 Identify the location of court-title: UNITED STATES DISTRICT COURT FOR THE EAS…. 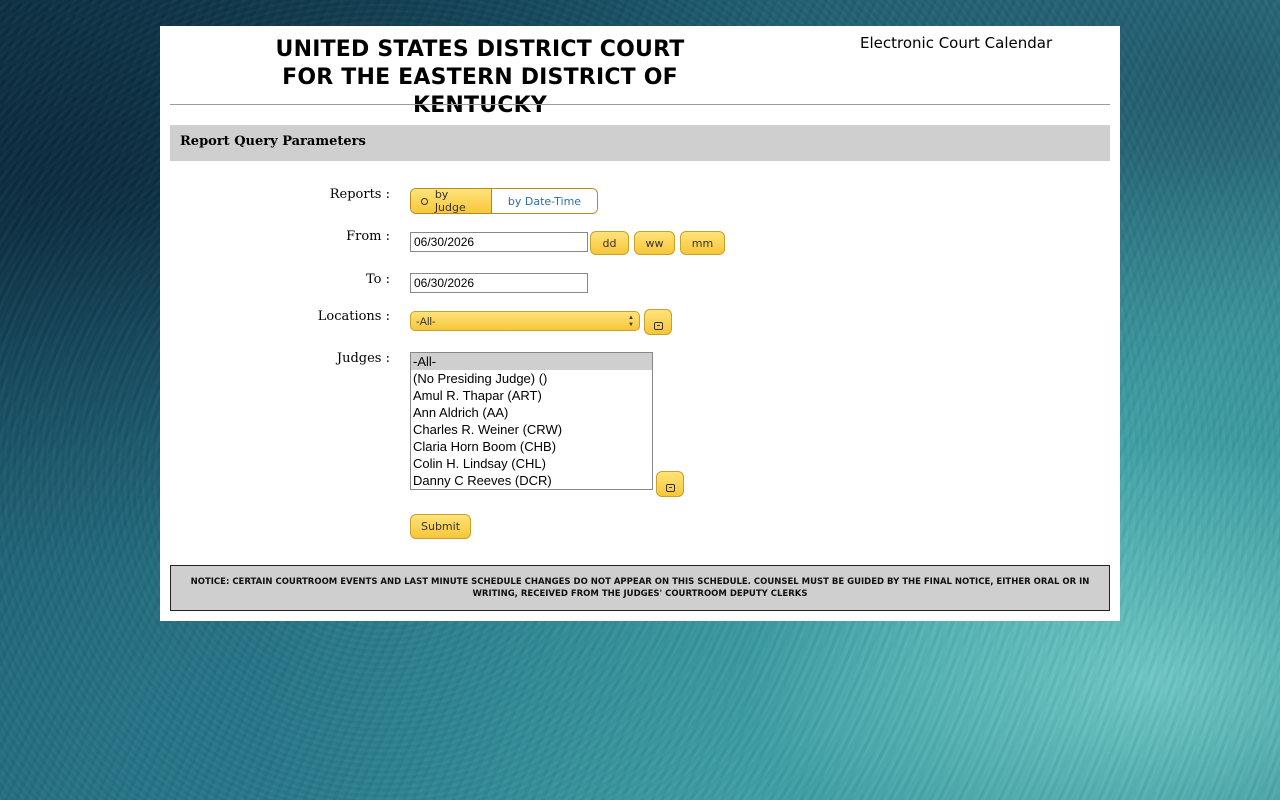
(480, 78).